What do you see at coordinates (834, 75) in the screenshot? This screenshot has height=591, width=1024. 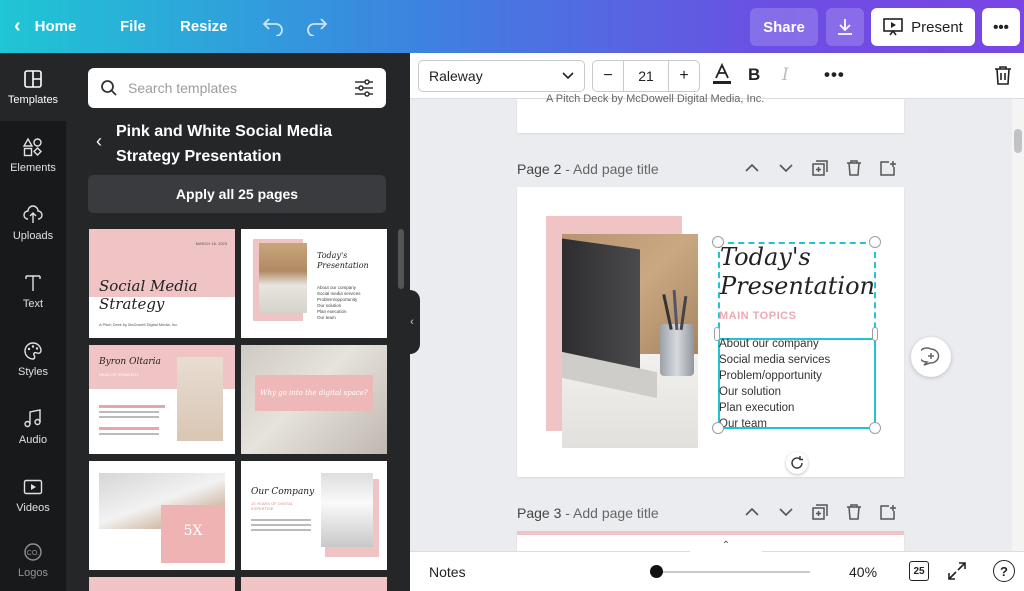 I see `more-text-options-button: •••` at bounding box center [834, 75].